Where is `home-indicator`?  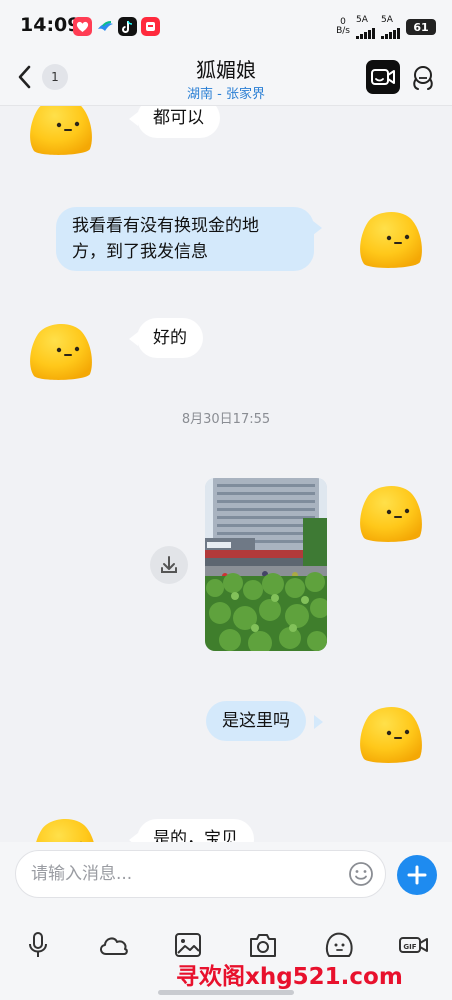
home-indicator is located at coordinates (226, 992).